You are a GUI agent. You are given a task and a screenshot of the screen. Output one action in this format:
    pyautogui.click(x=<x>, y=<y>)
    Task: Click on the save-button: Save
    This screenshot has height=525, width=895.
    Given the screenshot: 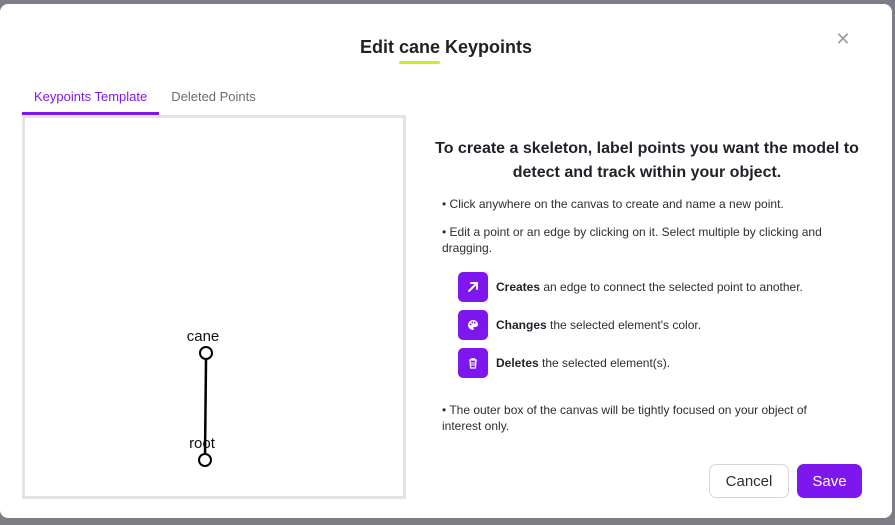 What is the action you would take?
    pyautogui.click(x=829, y=481)
    